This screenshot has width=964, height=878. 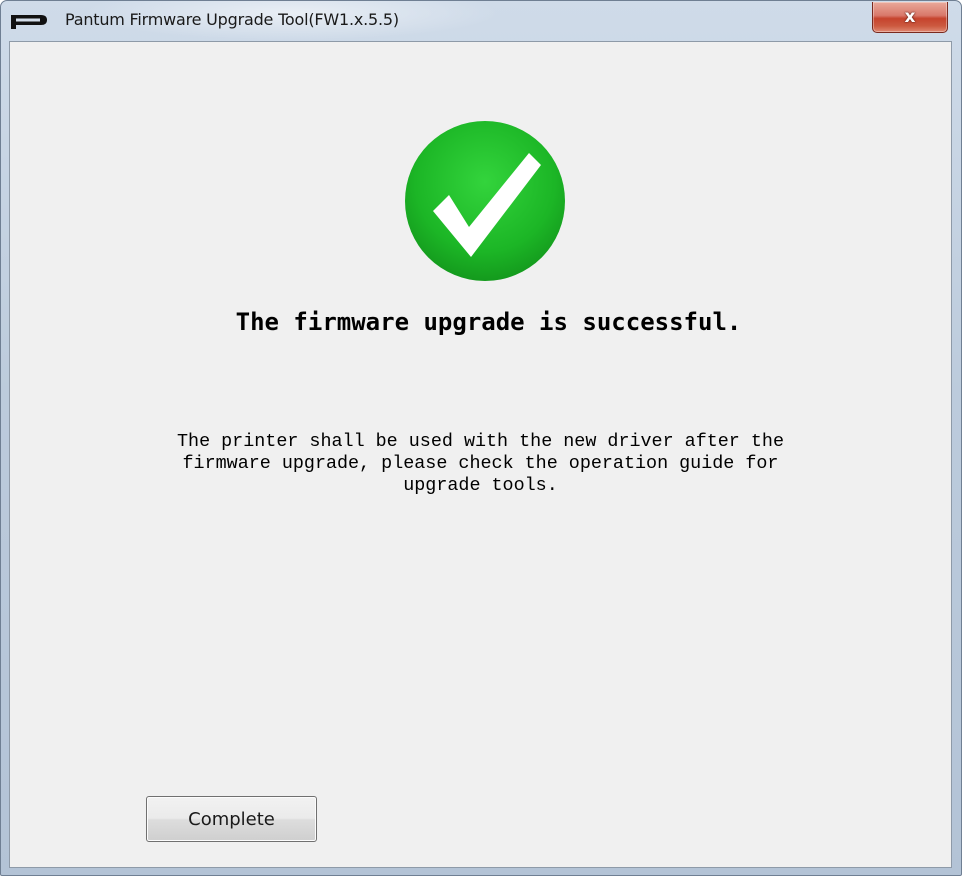 What do you see at coordinates (231, 819) in the screenshot?
I see `complete-button: Complete` at bounding box center [231, 819].